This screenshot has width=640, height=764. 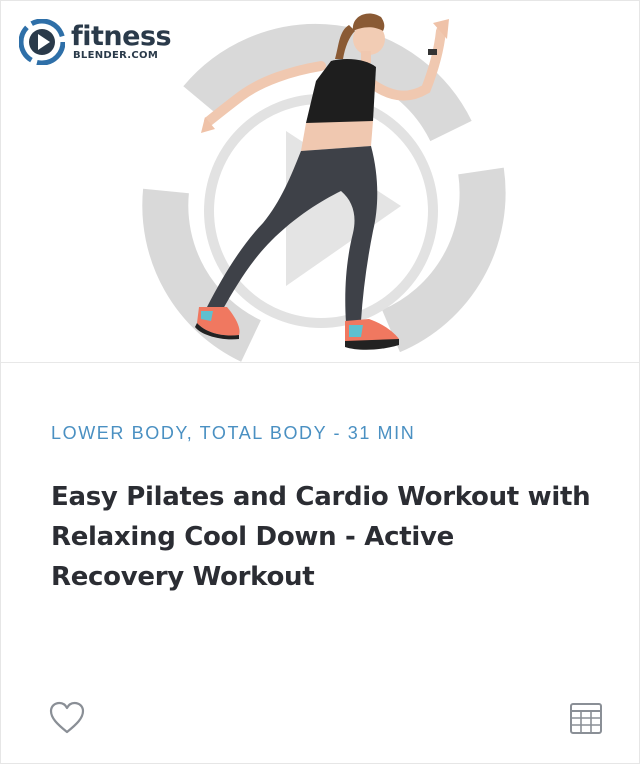 What do you see at coordinates (586, 718) in the screenshot?
I see `calendar-icon` at bounding box center [586, 718].